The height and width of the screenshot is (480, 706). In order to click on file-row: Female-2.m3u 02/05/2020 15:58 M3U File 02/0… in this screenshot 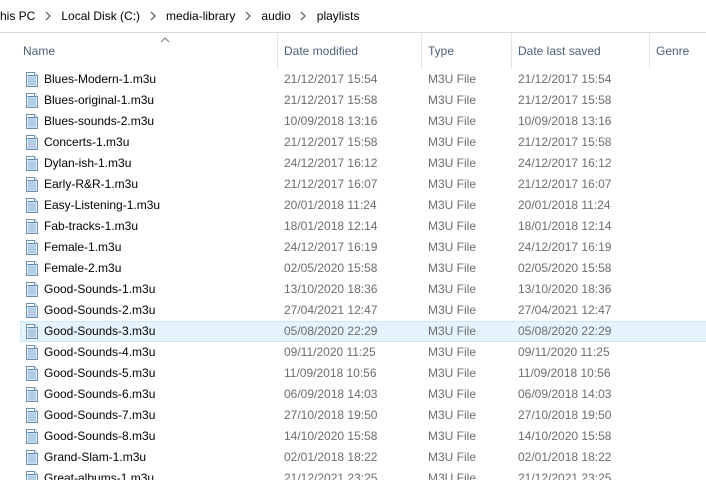, I will do `click(353, 268)`.